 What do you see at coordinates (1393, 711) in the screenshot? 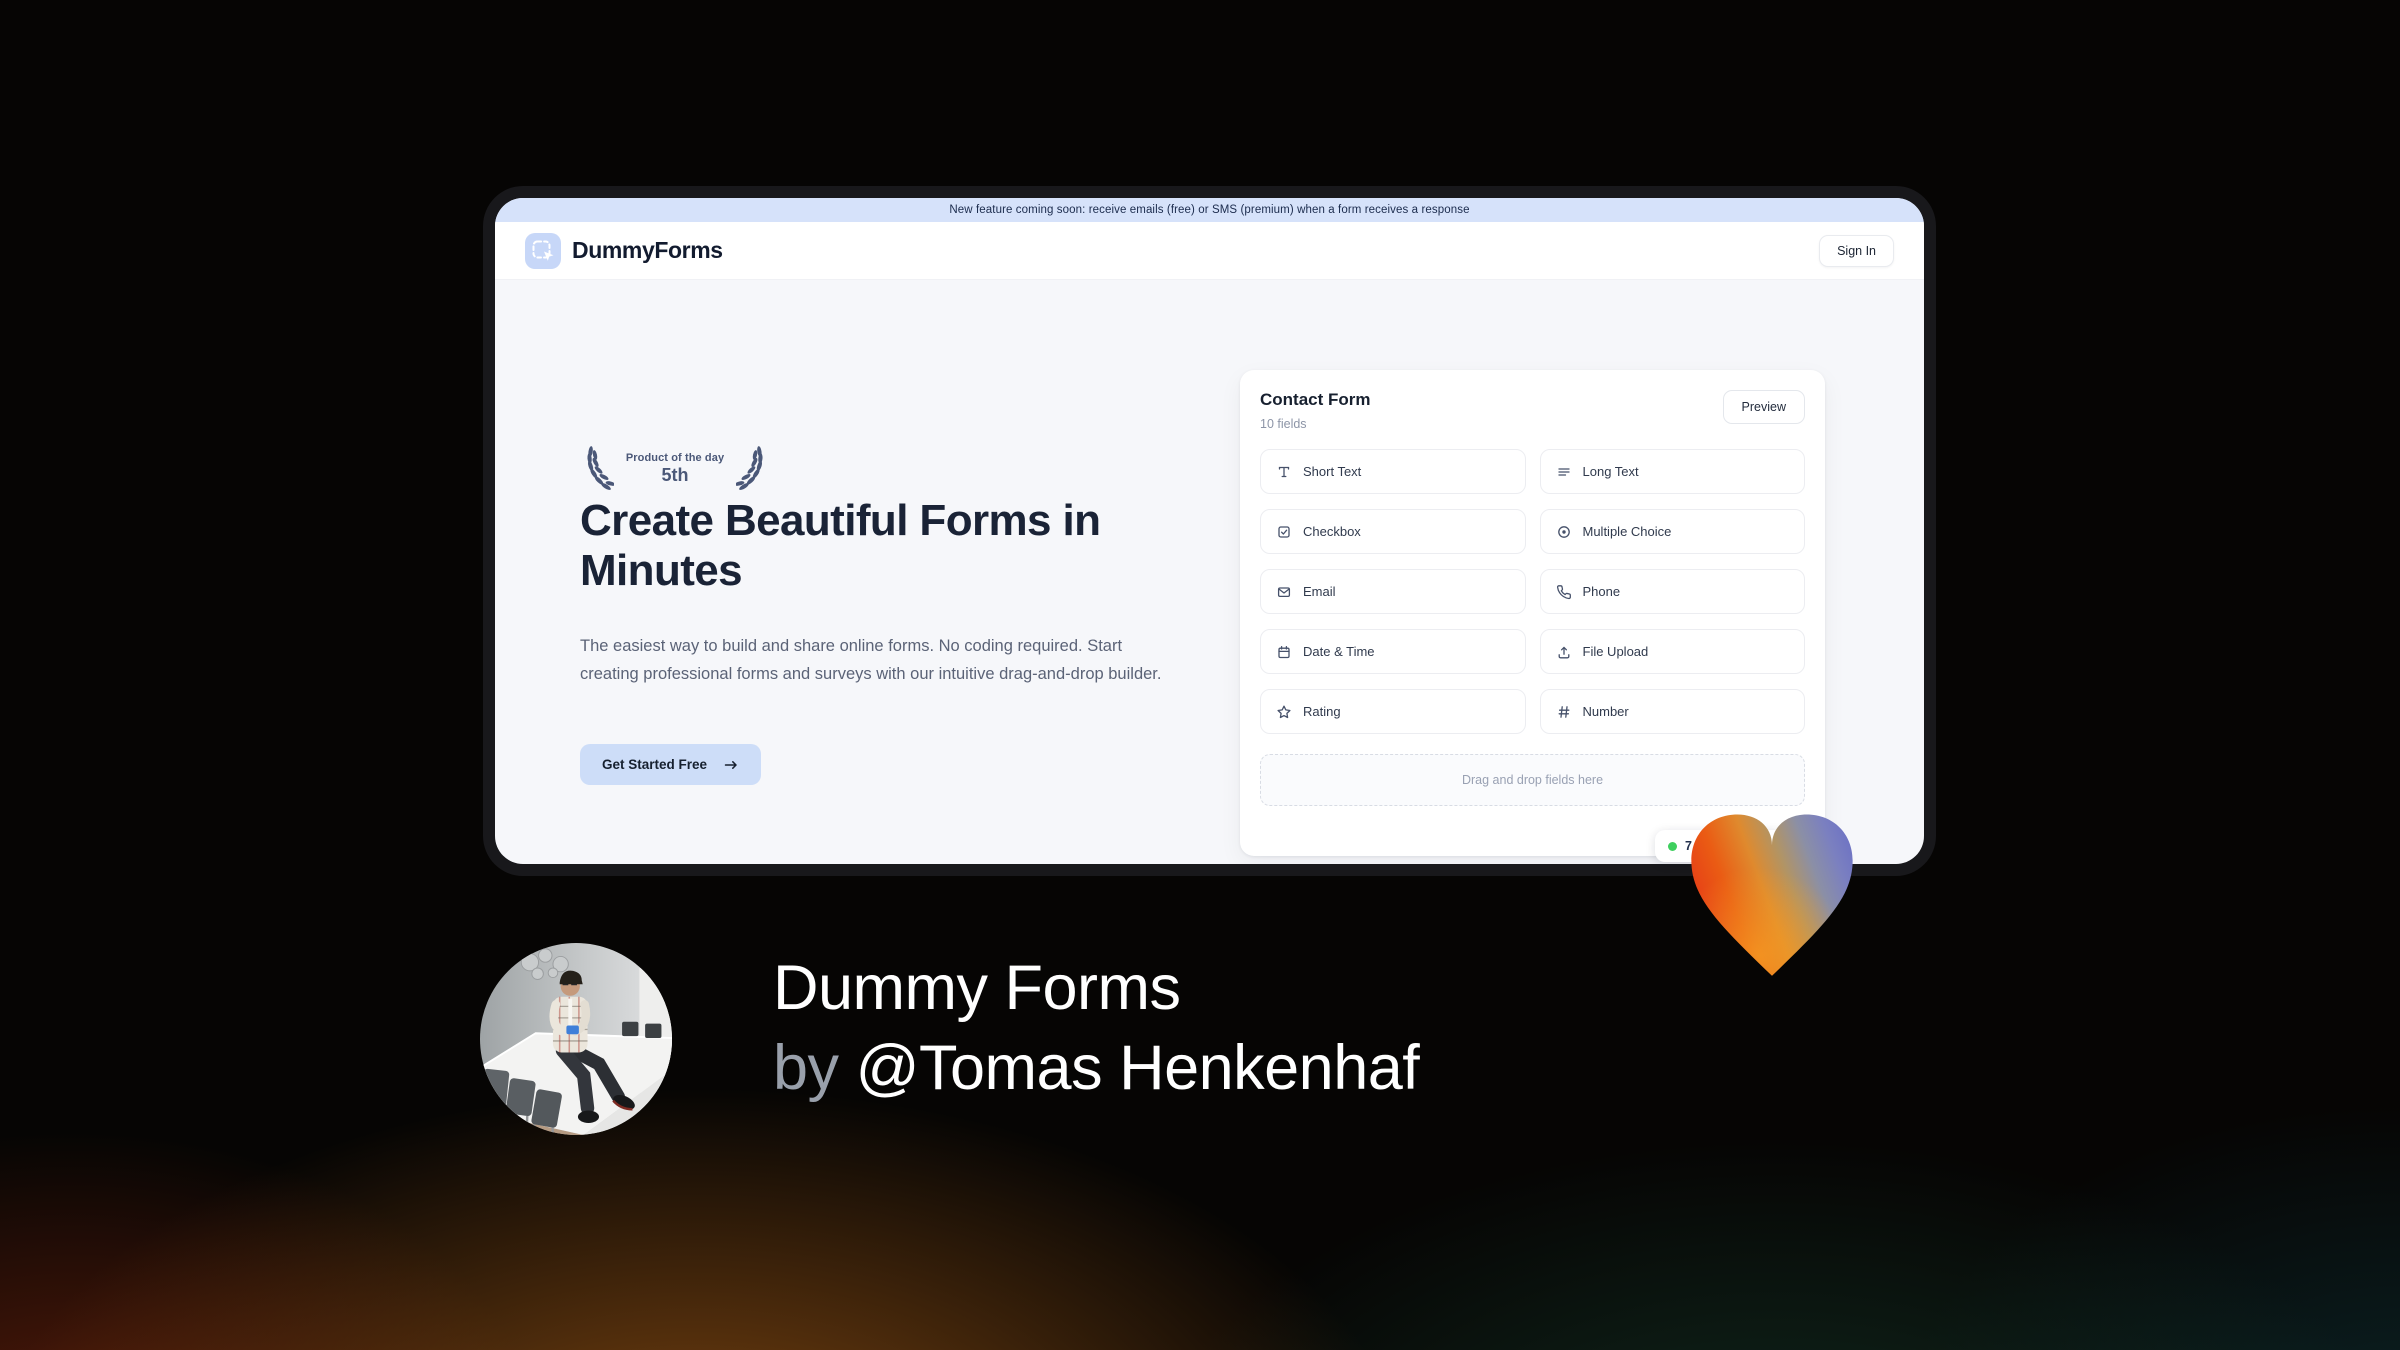
I see `field-rating: Rating` at bounding box center [1393, 711].